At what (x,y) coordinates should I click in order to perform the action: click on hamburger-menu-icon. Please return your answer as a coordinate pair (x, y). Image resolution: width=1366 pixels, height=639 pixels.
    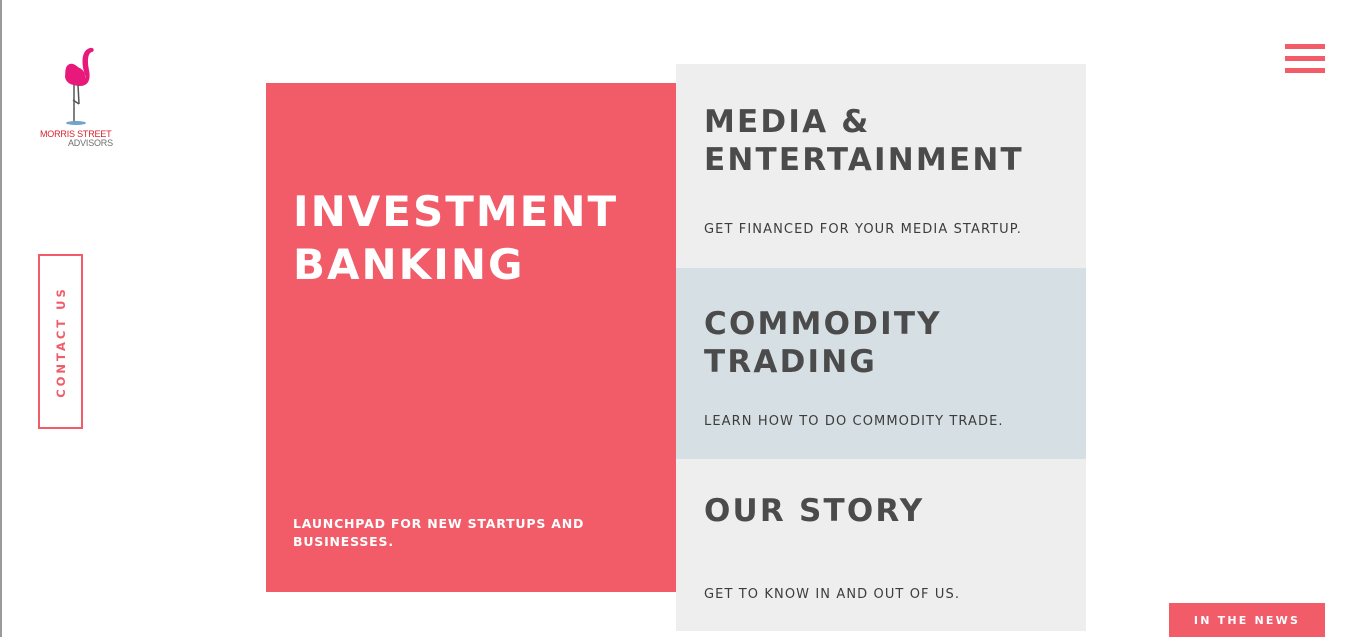
    Looking at the image, I should click on (1305, 60).